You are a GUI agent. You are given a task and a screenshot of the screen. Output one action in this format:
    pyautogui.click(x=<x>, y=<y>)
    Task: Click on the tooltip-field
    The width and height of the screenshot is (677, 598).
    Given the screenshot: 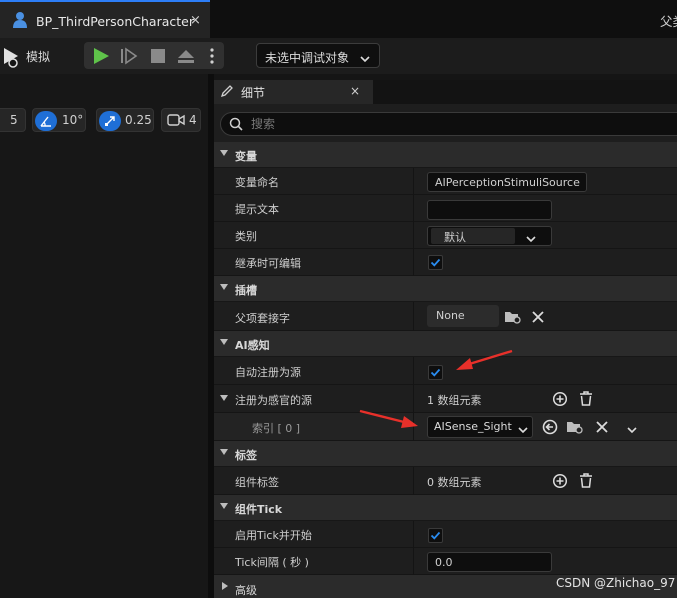 What is the action you would take?
    pyautogui.click(x=489, y=210)
    